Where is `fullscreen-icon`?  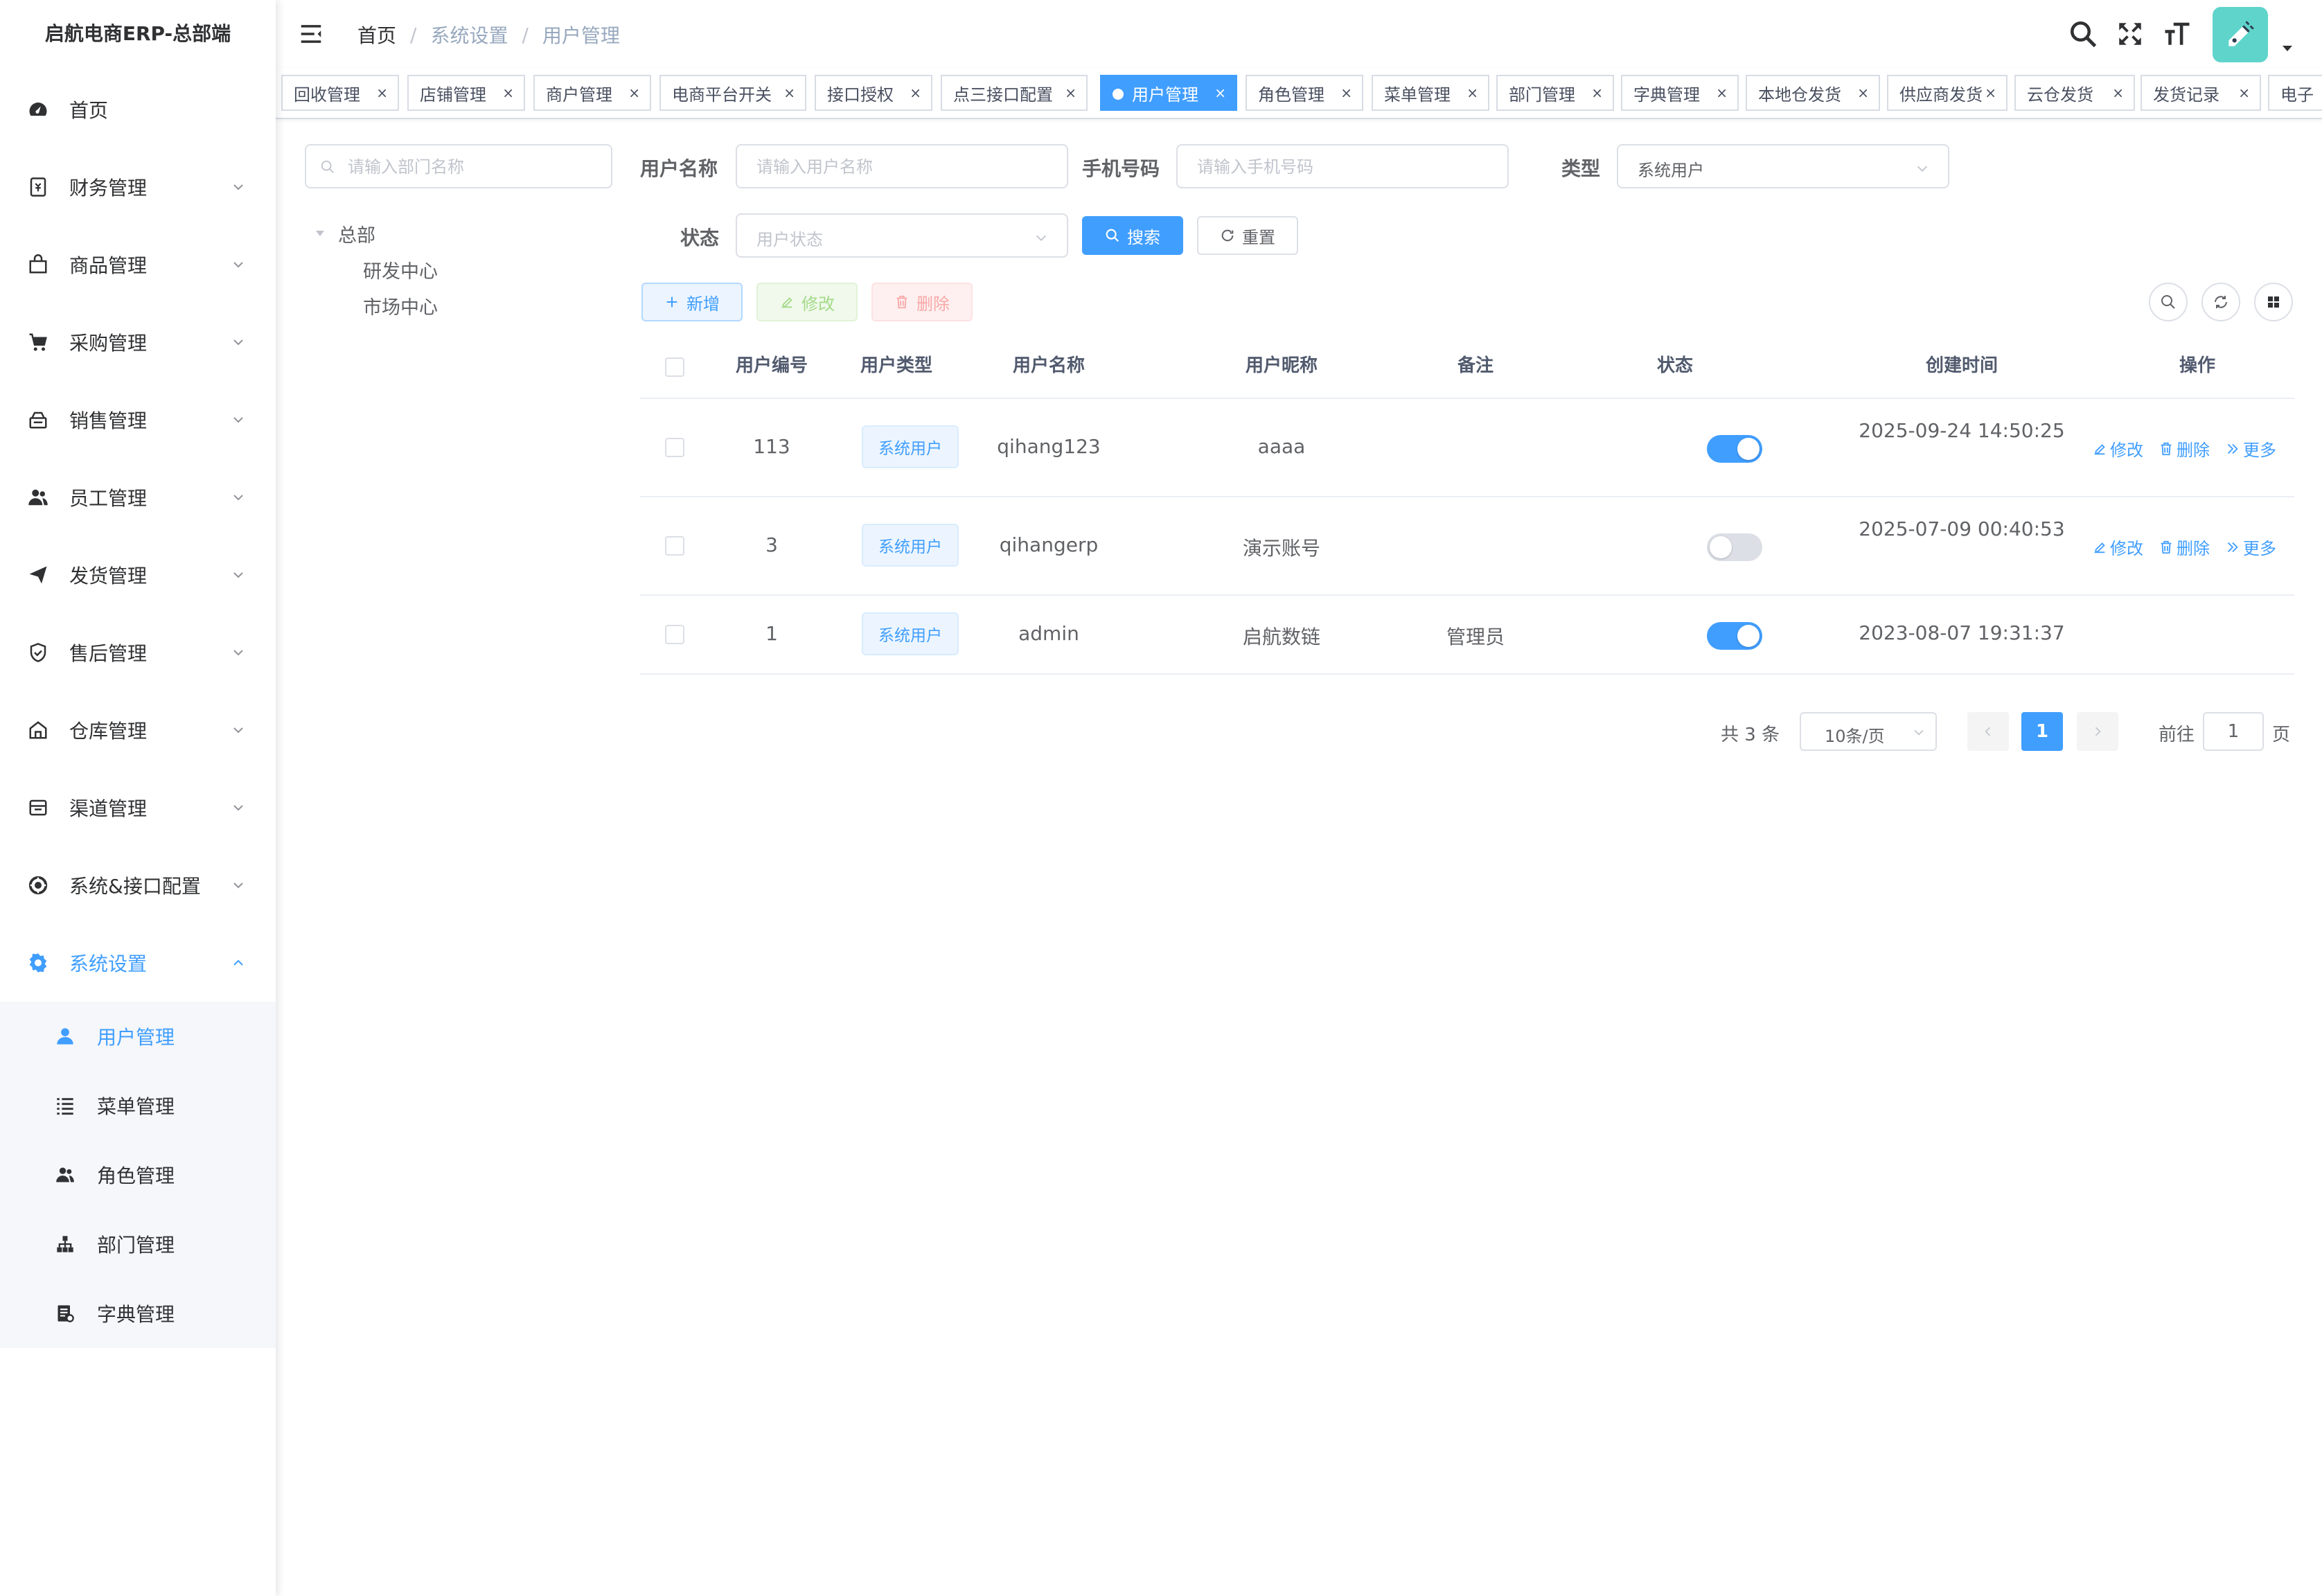 fullscreen-icon is located at coordinates (2131, 33).